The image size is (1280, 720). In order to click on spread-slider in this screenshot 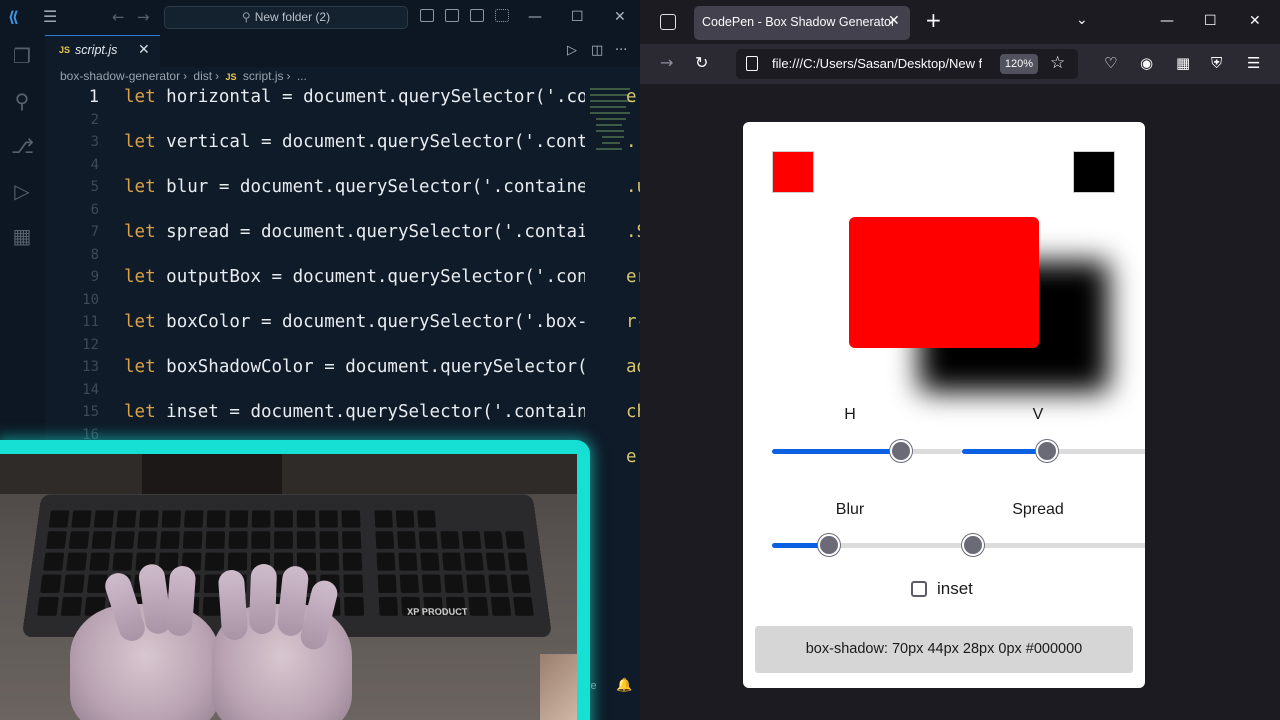, I will do `click(1053, 545)`.